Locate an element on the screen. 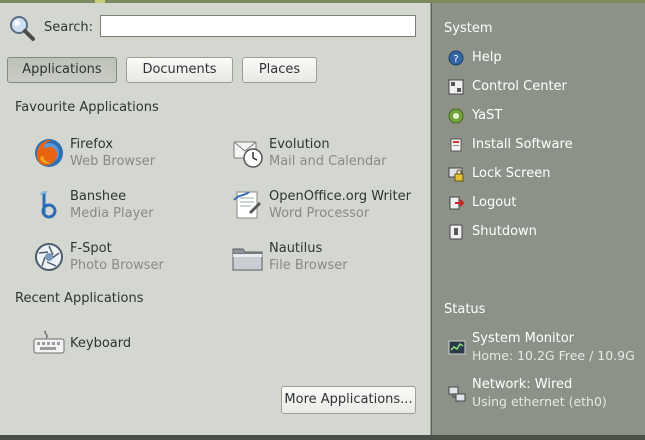 The image size is (645, 440). control-center-icon is located at coordinates (456, 87).